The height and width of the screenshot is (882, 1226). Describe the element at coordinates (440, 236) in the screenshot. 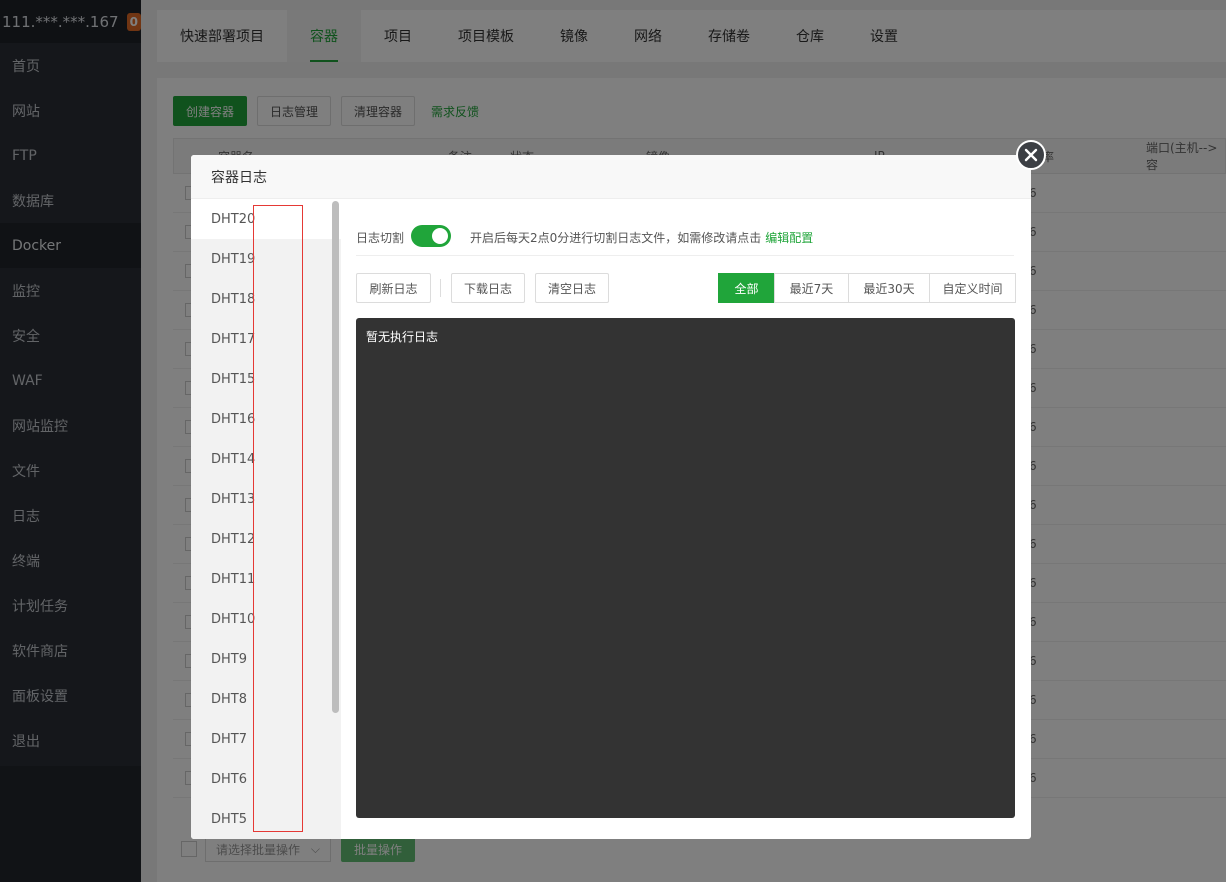

I see `toggle-knob` at that location.